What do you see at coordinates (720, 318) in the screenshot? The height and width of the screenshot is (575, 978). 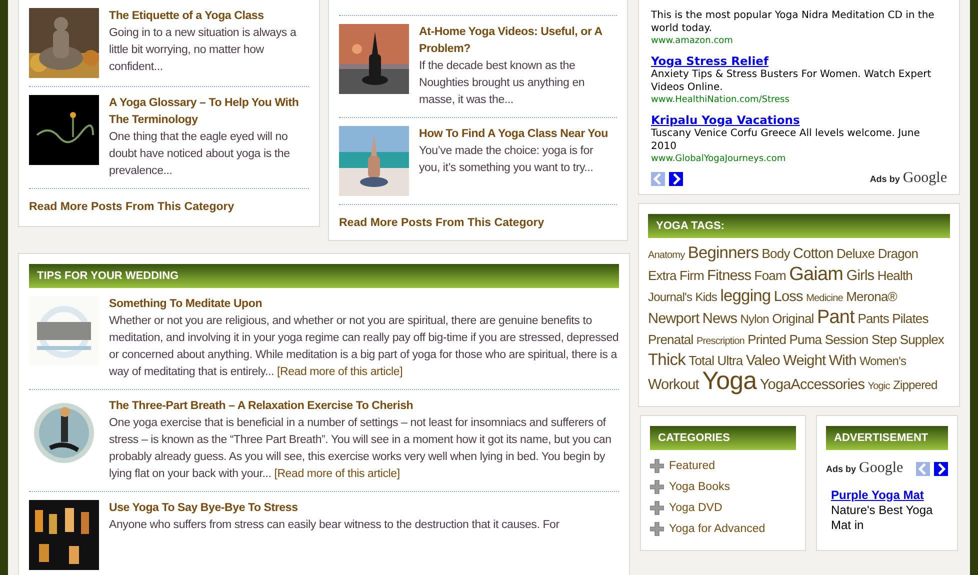 I see `tag-link: News` at bounding box center [720, 318].